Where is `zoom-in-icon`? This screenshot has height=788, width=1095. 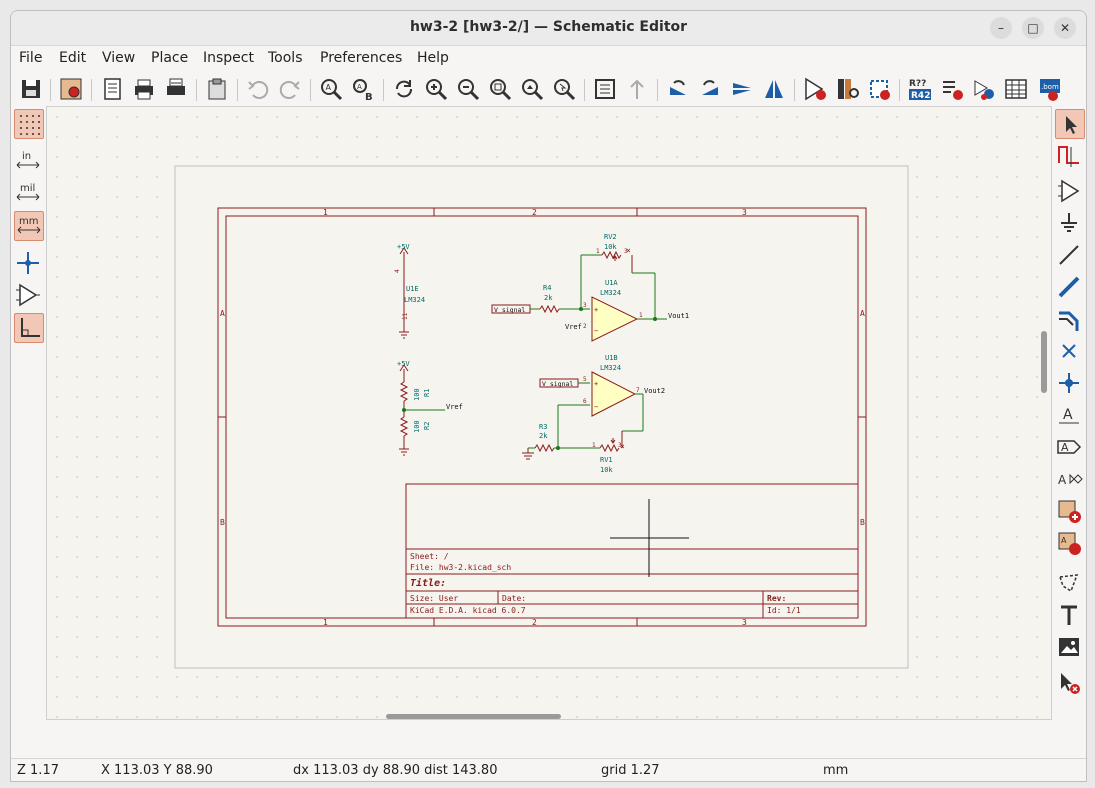
zoom-in-icon is located at coordinates (436, 89).